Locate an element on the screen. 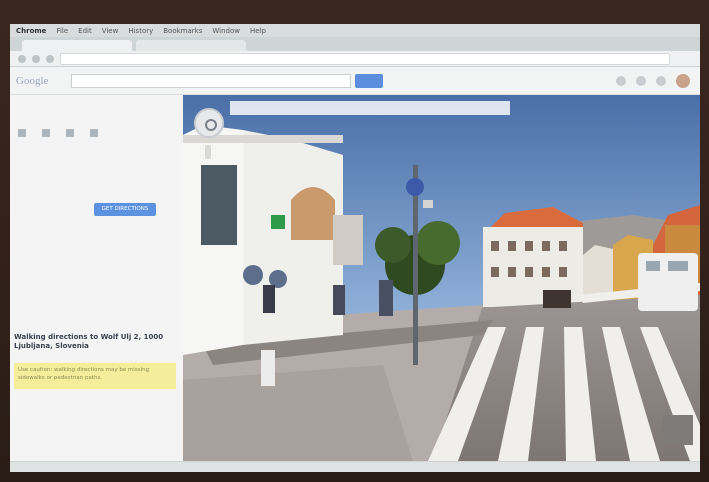 This screenshot has width=709, height=482. apps-icon is located at coordinates (621, 80).